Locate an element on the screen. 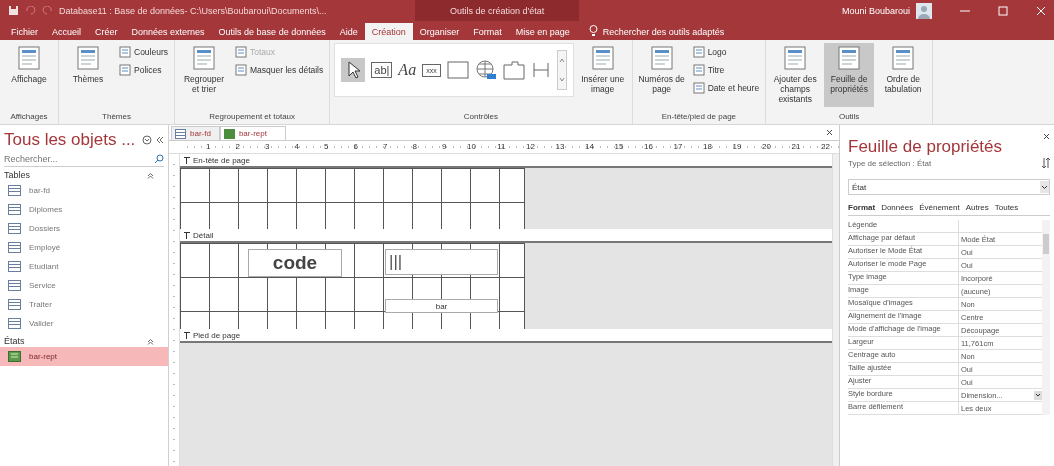  ribbon-button: Date et heure is located at coordinates (726, 88).